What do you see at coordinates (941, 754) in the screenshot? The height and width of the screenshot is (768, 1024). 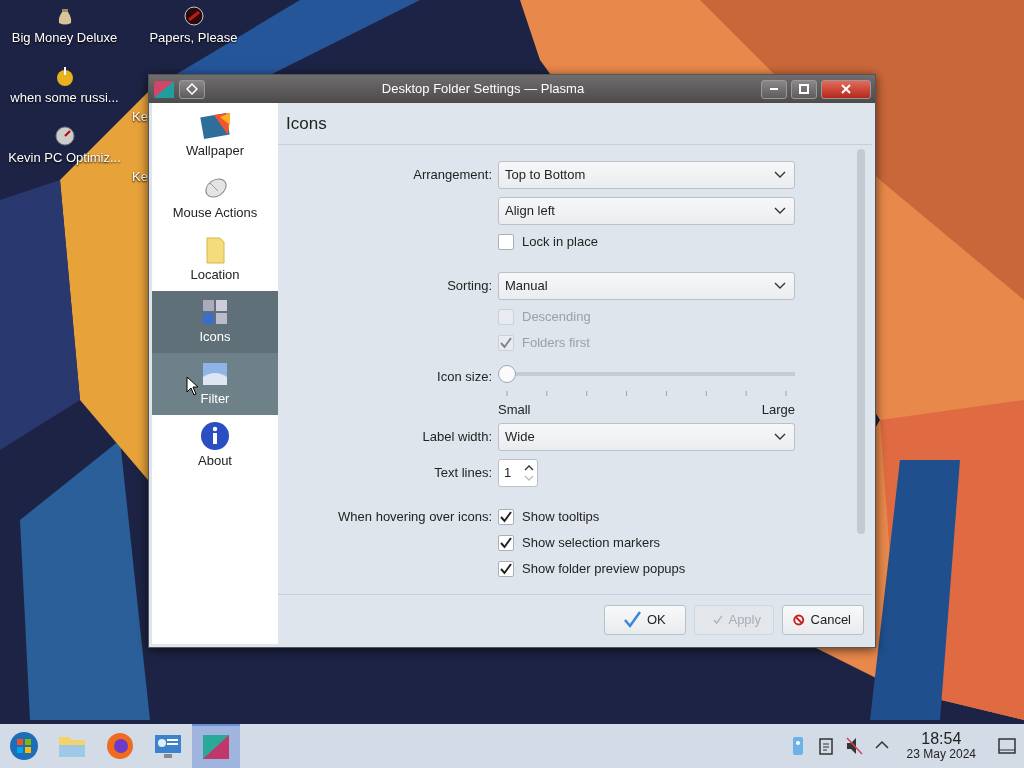 I see `clock-date: 23 May 2024` at bounding box center [941, 754].